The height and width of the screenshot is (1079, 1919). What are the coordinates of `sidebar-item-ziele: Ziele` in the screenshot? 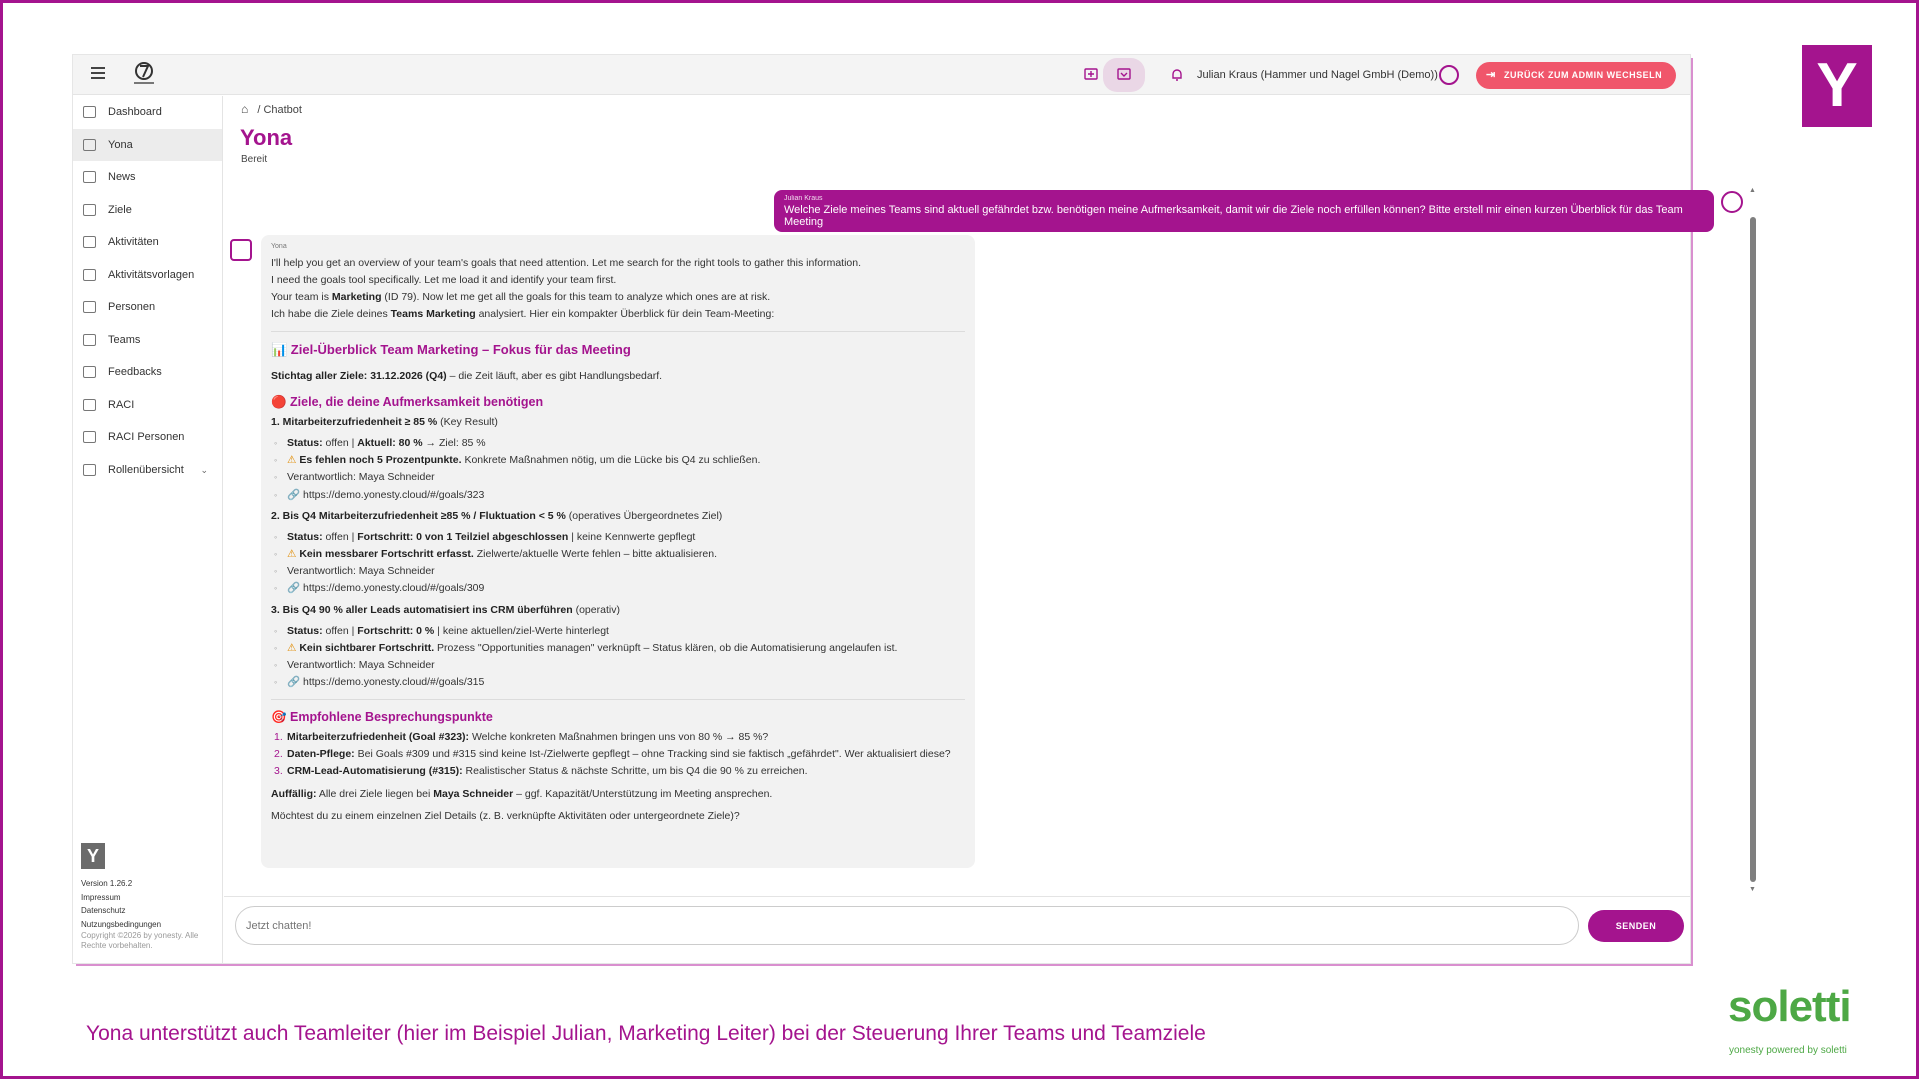 It's located at (147, 210).